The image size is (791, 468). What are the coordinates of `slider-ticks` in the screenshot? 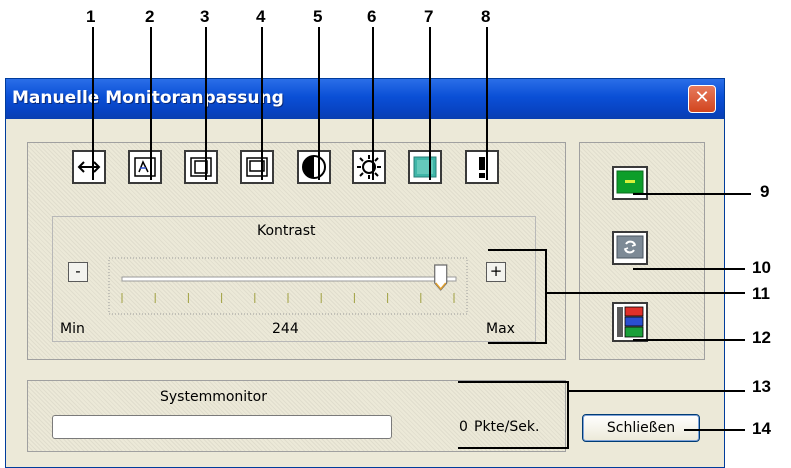 It's located at (288, 298).